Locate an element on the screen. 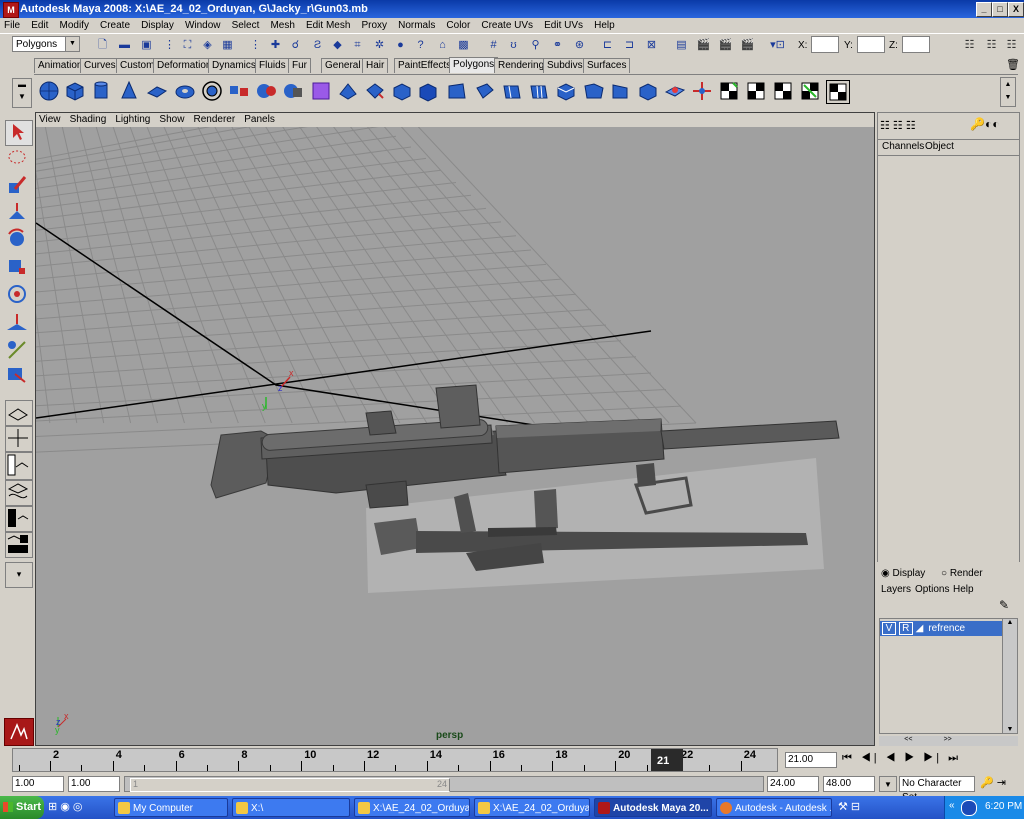  menu-create-uvs: Create UVs is located at coordinates (507, 25).